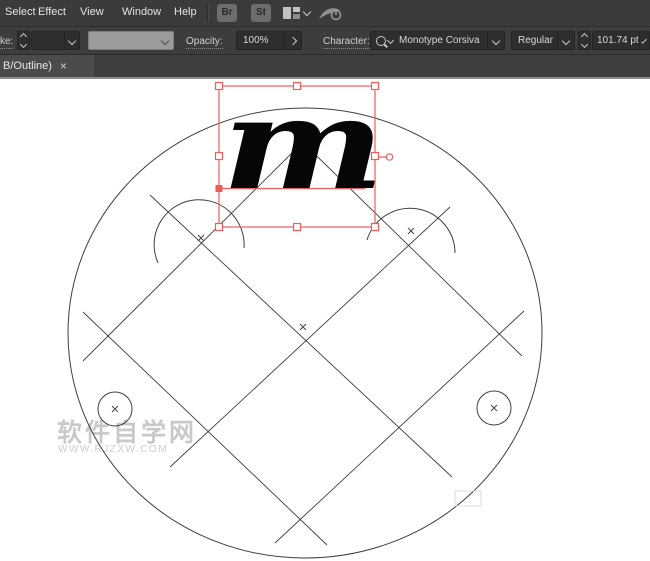 The height and width of the screenshot is (561, 650). I want to click on handle-bottom-center, so click(297, 227).